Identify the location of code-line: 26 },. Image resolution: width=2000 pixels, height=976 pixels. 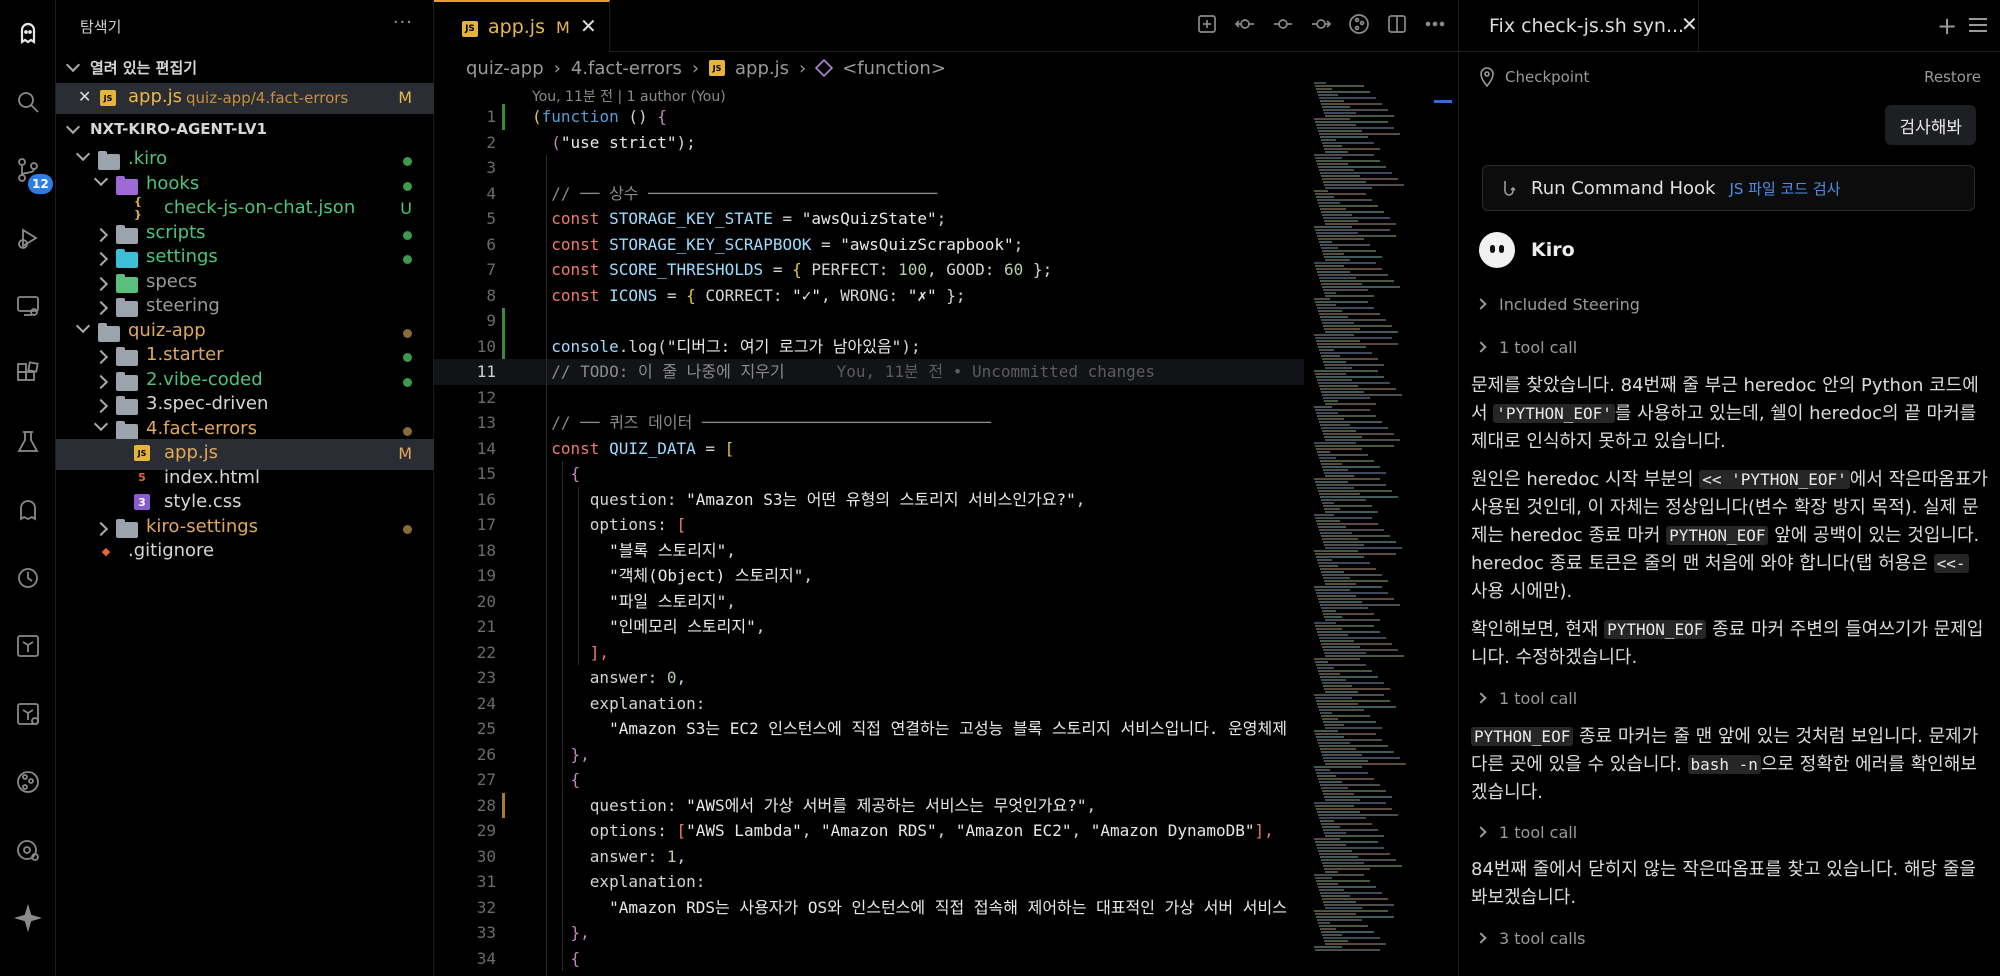
(869, 755).